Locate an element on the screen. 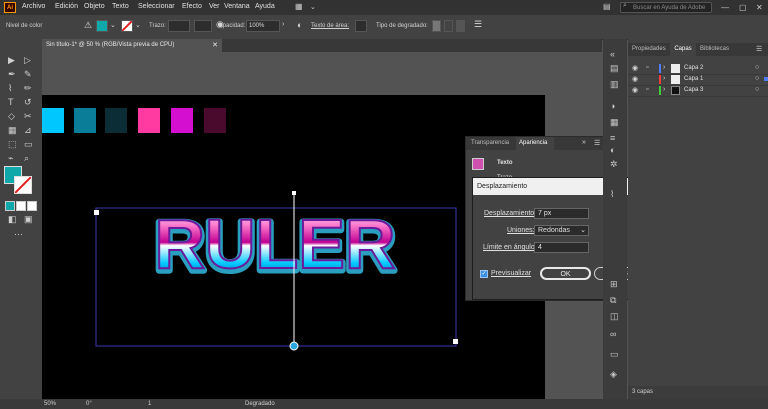 The height and width of the screenshot is (409, 768). opacity-field: 100% is located at coordinates (263, 26).